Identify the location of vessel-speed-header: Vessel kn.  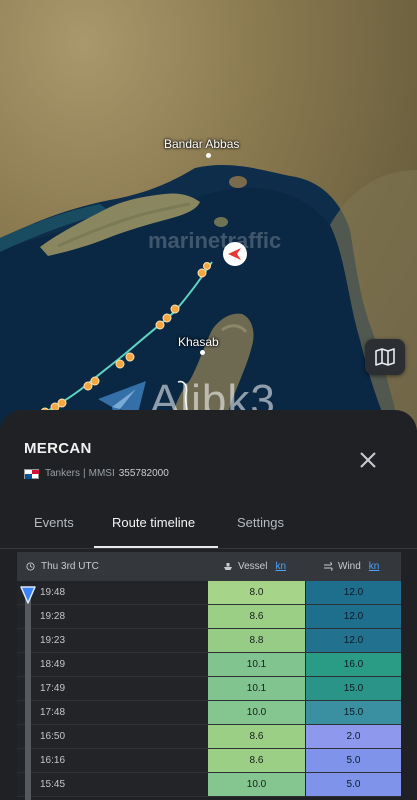
(254, 566).